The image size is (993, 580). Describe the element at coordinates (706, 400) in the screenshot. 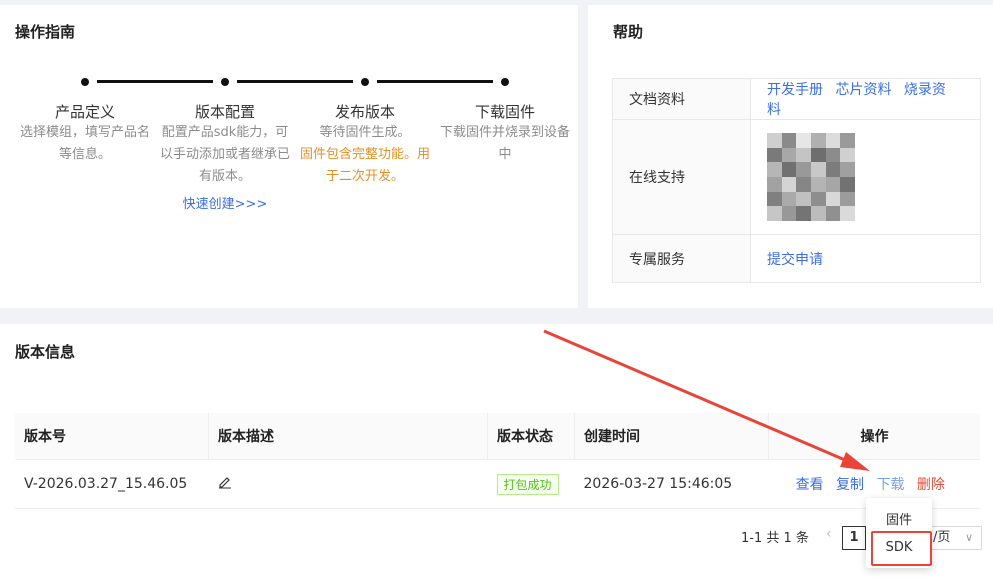

I see `annotation-arrow-icon` at that location.